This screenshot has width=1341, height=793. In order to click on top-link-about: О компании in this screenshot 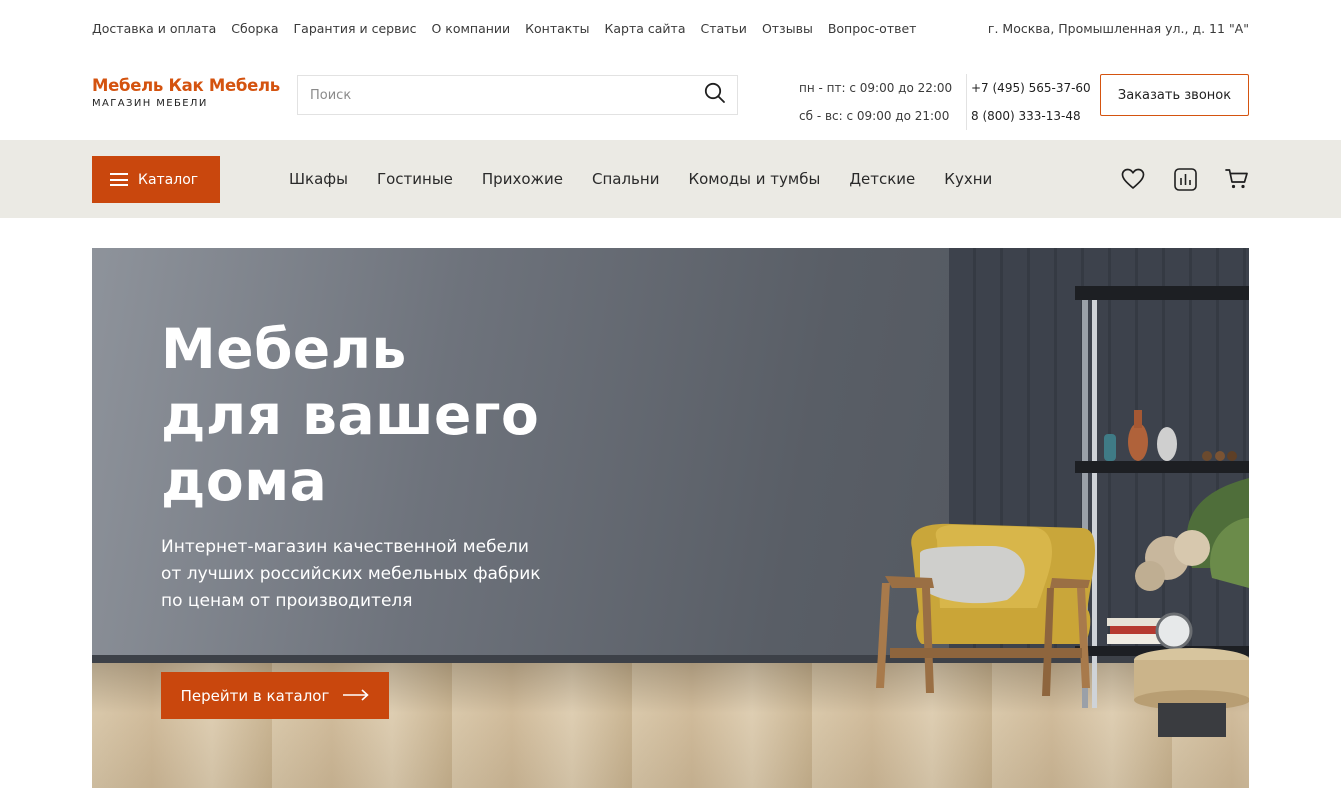, I will do `click(470, 28)`.